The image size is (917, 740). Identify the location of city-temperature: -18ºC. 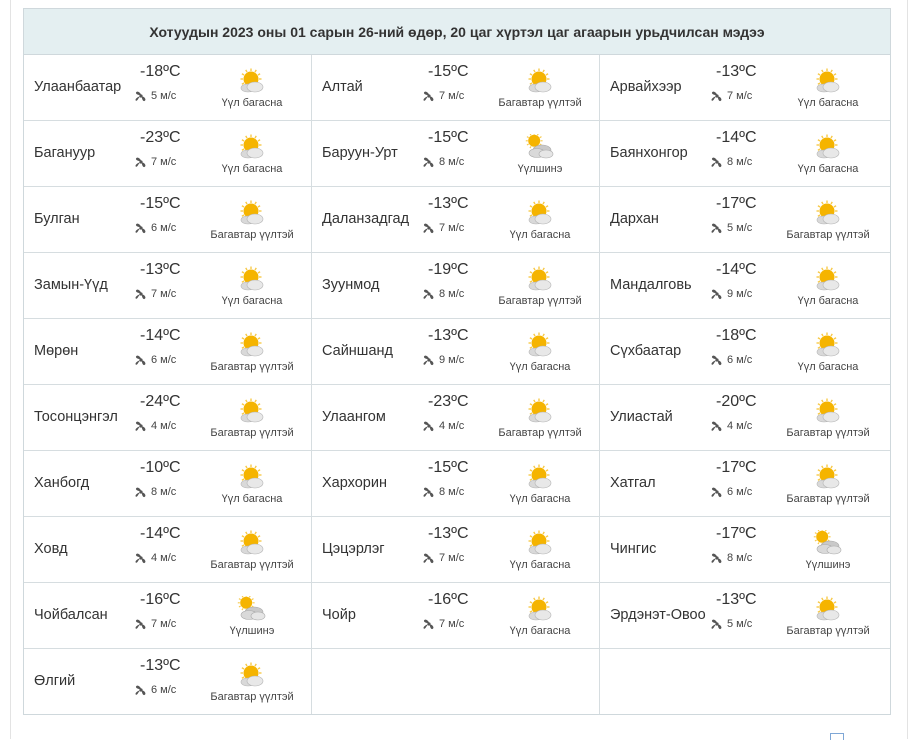
(736, 335).